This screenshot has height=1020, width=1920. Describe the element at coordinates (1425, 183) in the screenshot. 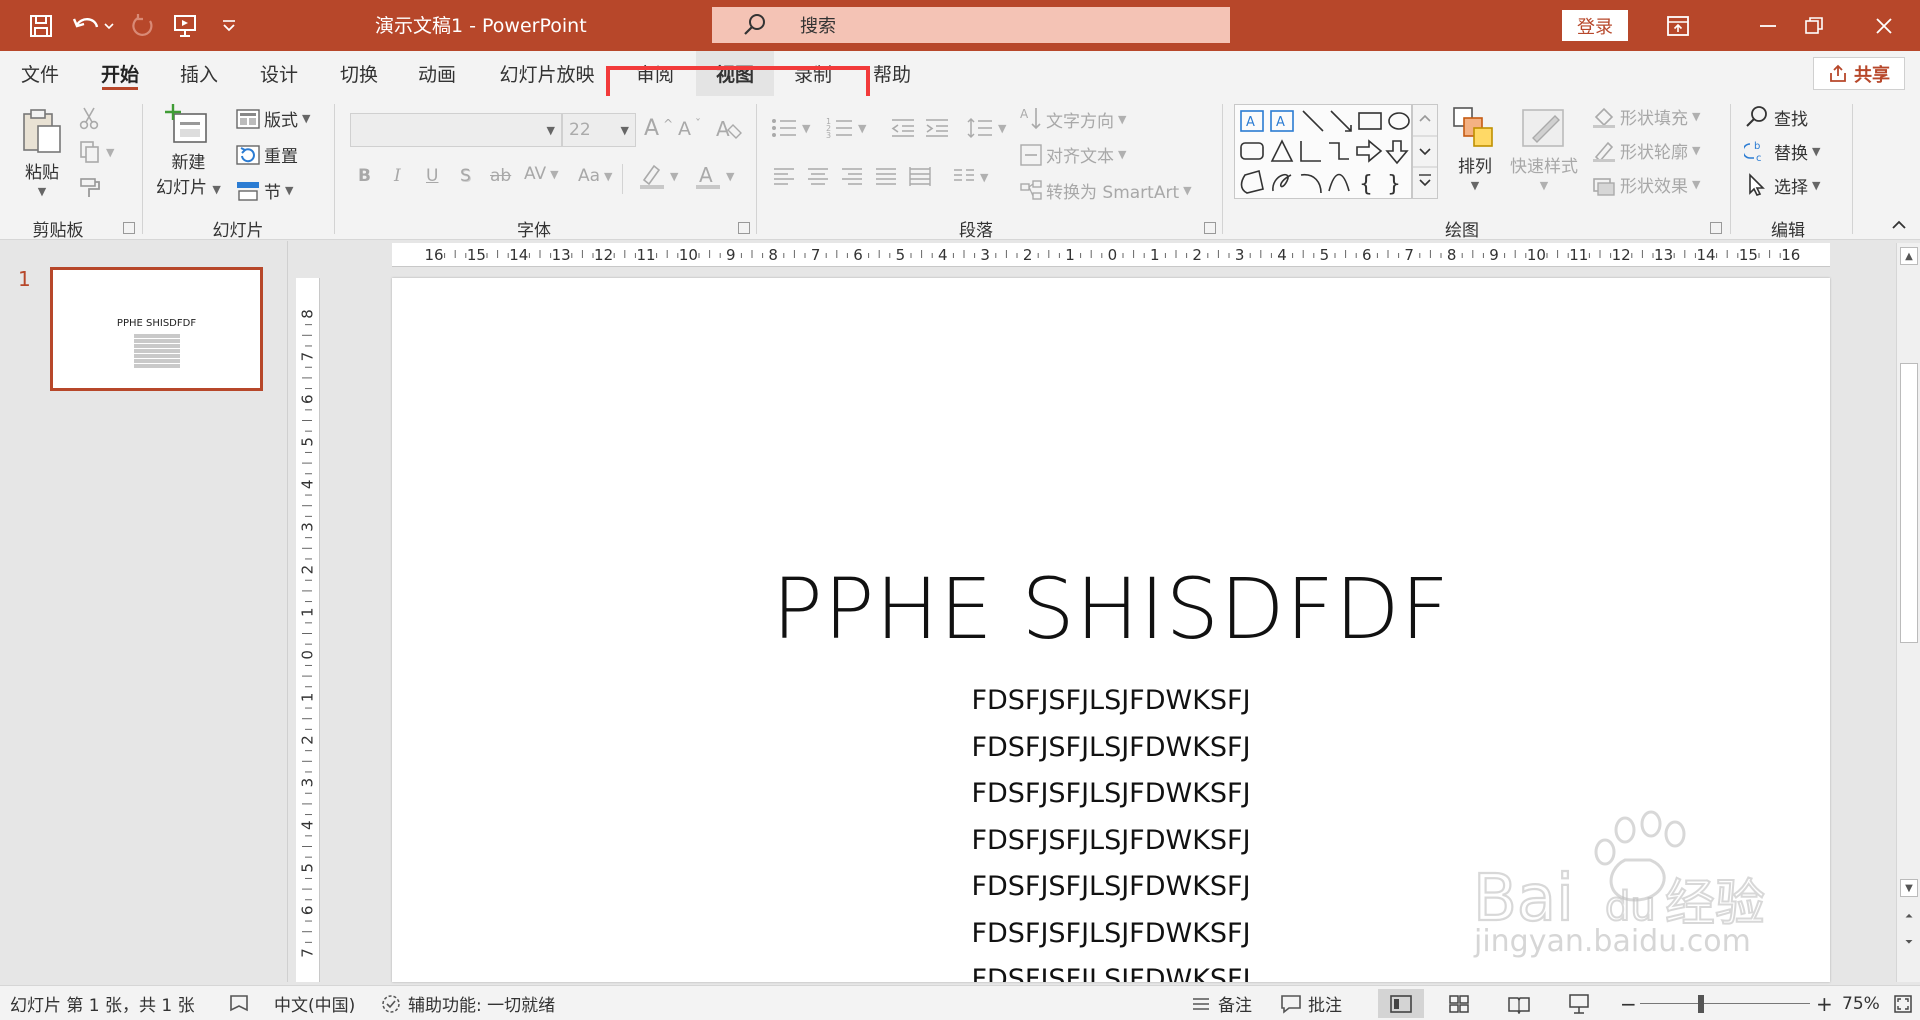

I see `gallery-more-icon` at that location.